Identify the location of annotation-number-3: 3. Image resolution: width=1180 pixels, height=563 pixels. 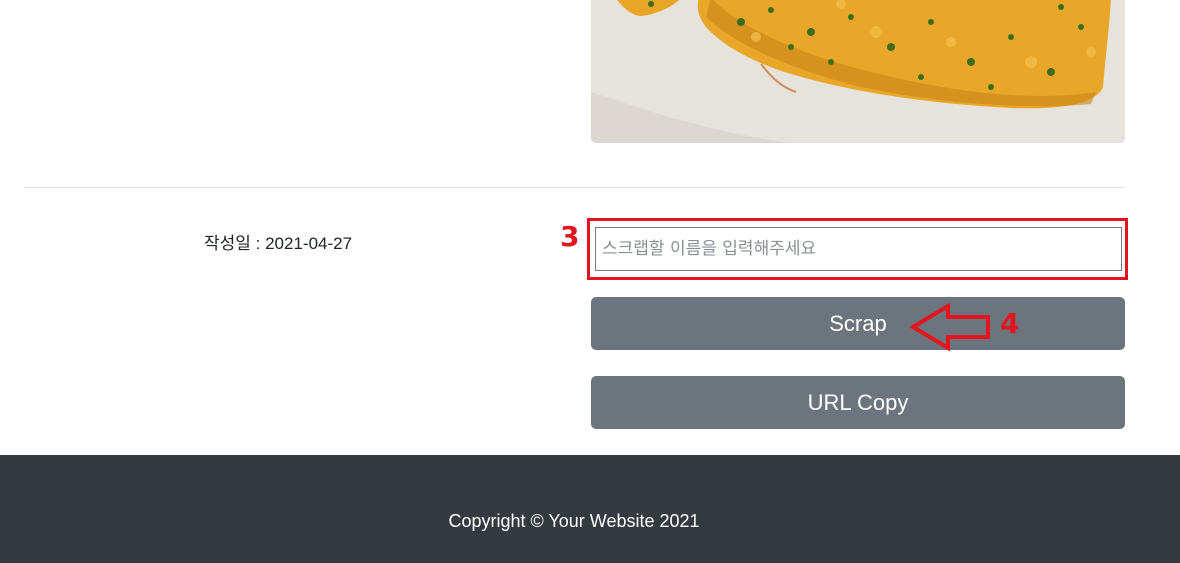
(570, 236).